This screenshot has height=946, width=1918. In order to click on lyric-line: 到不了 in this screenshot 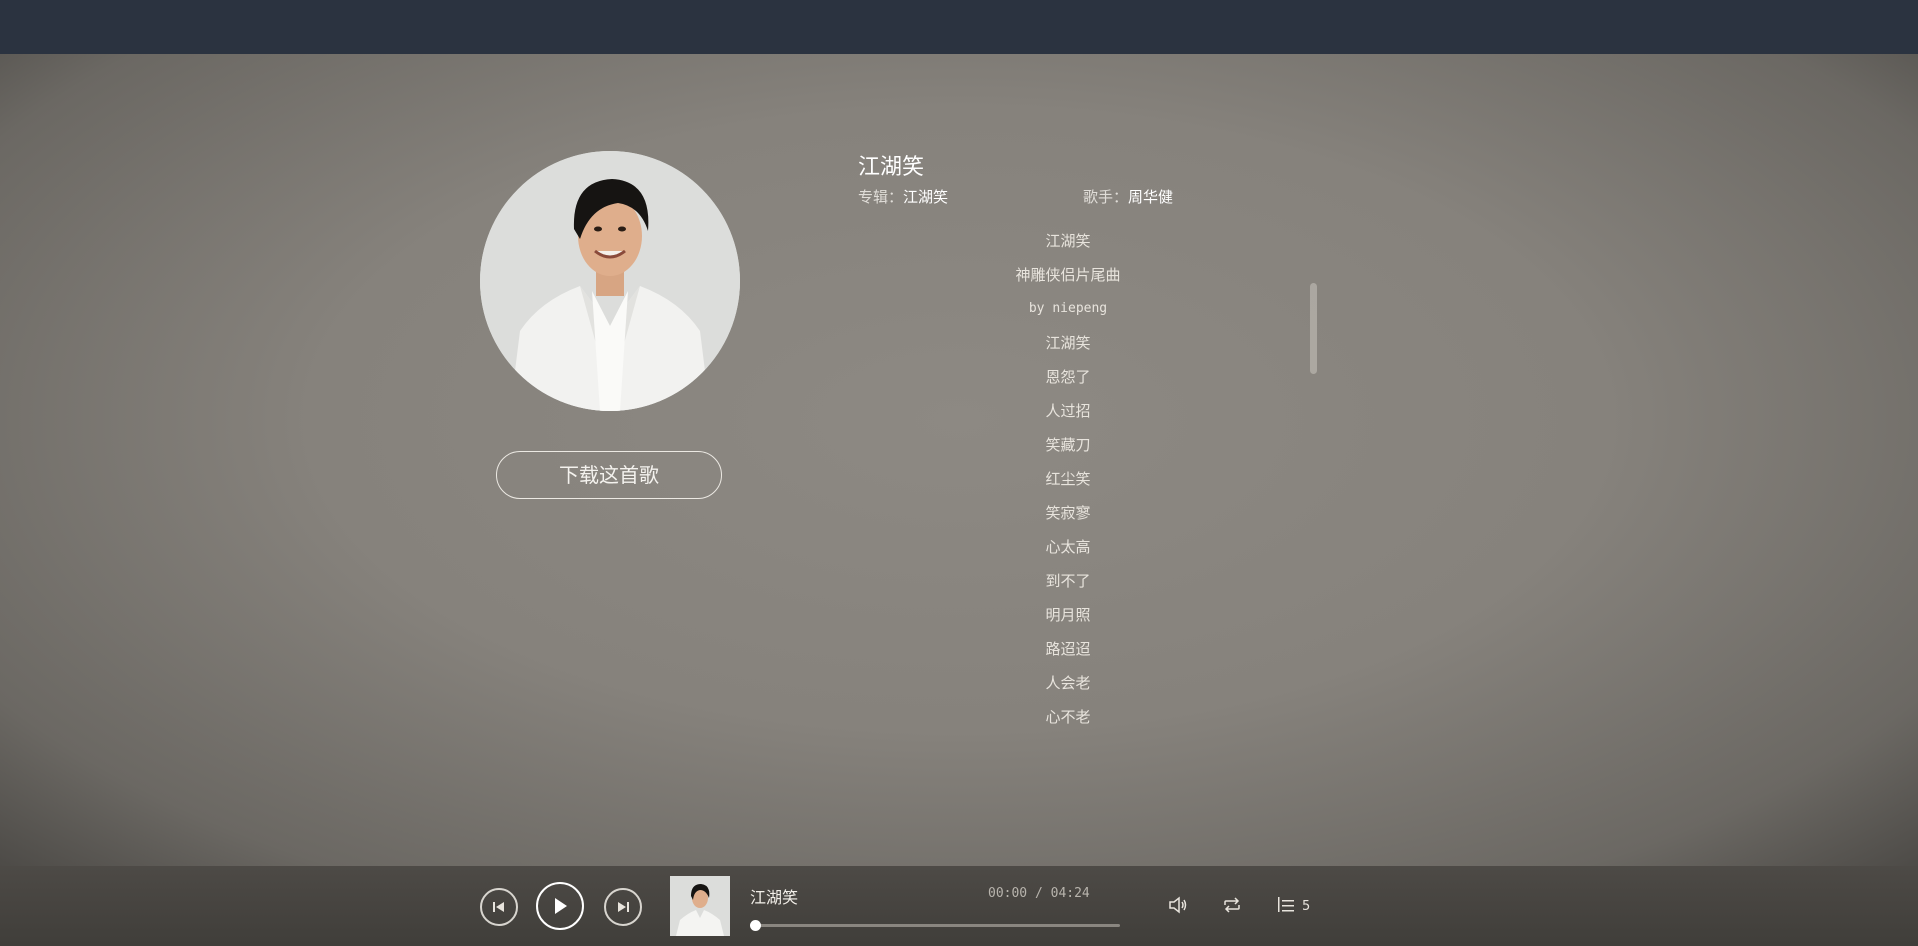, I will do `click(1068, 581)`.